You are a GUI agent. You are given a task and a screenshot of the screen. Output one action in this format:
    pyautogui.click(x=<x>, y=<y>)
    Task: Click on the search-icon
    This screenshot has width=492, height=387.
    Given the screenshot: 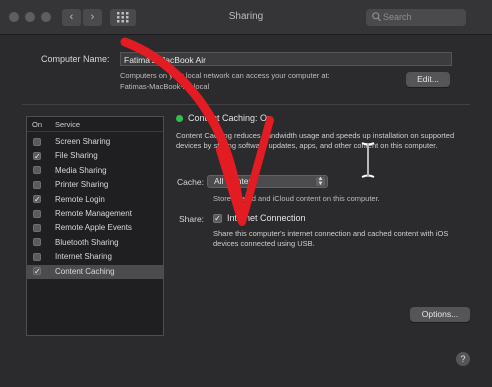 What is the action you would take?
    pyautogui.click(x=376, y=17)
    